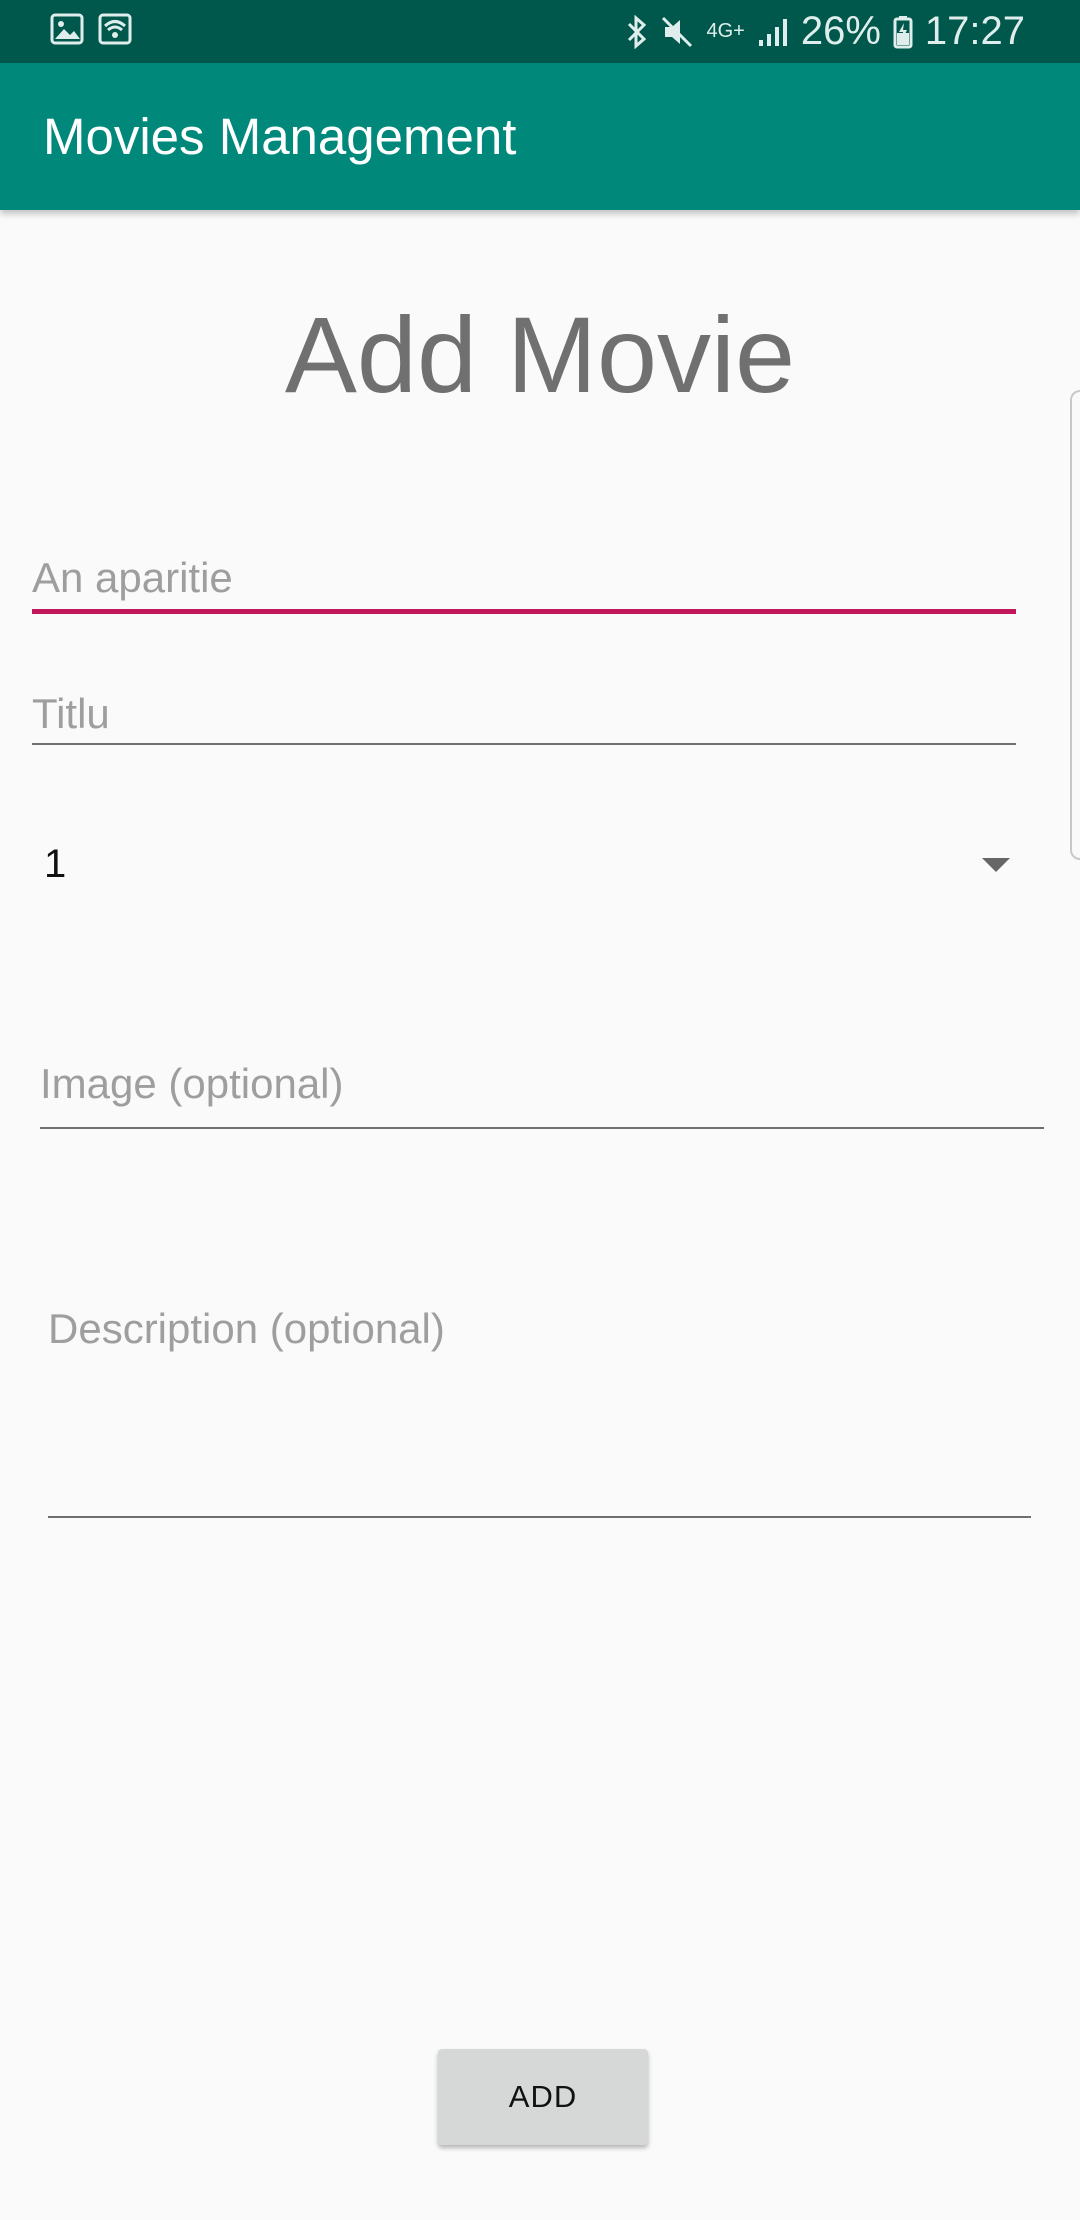 The image size is (1080, 2220). What do you see at coordinates (539, 1409) in the screenshot?
I see `description-input: Description (optional)` at bounding box center [539, 1409].